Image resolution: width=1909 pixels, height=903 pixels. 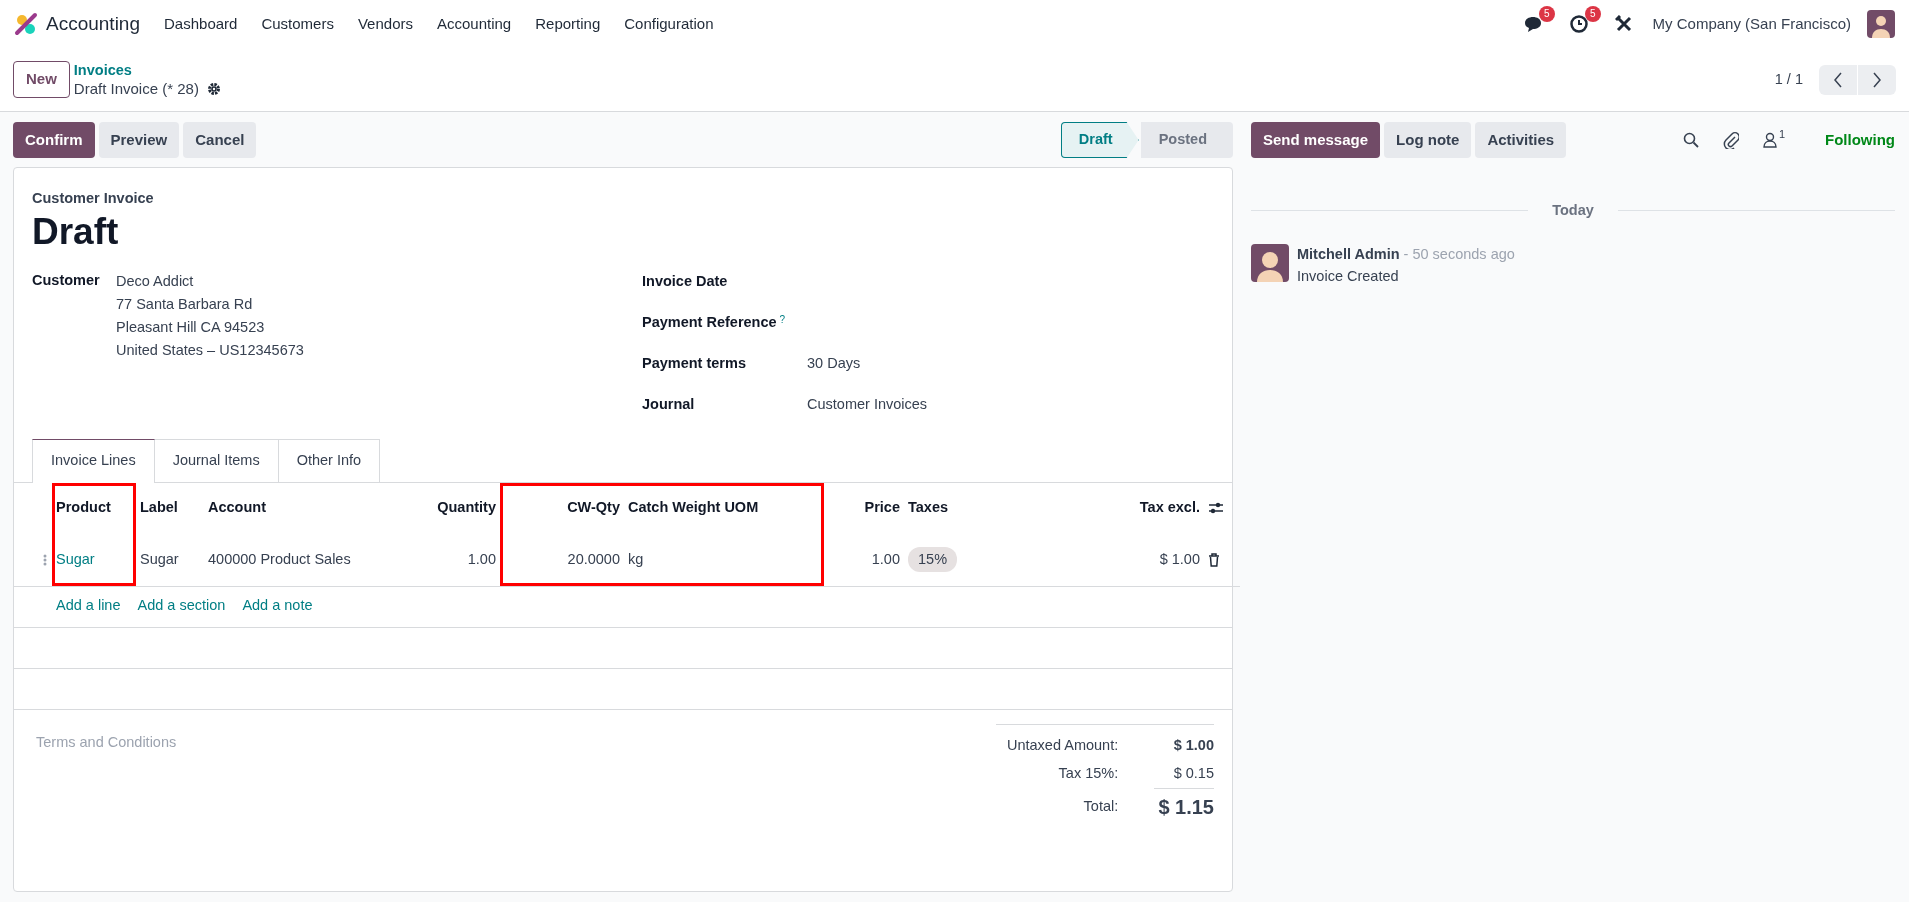 I want to click on following-button: Following, so click(x=1860, y=140).